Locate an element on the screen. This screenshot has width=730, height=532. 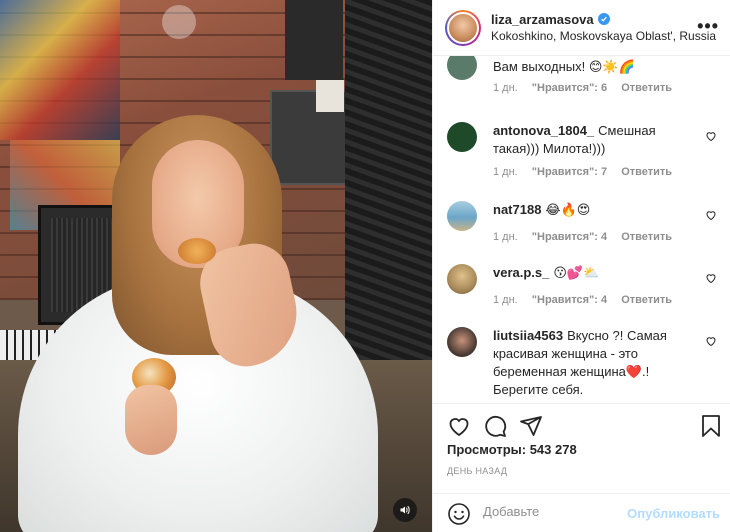
comment-likes: "Нравится": 7 is located at coordinates (569, 172).